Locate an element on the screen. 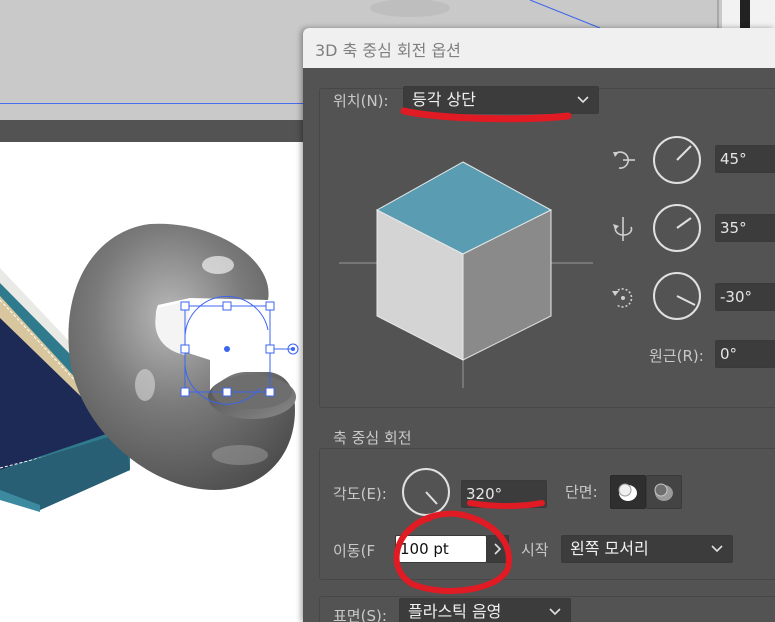 This screenshot has width=775, height=622. x-rotation-input: 45° is located at coordinates (745, 159).